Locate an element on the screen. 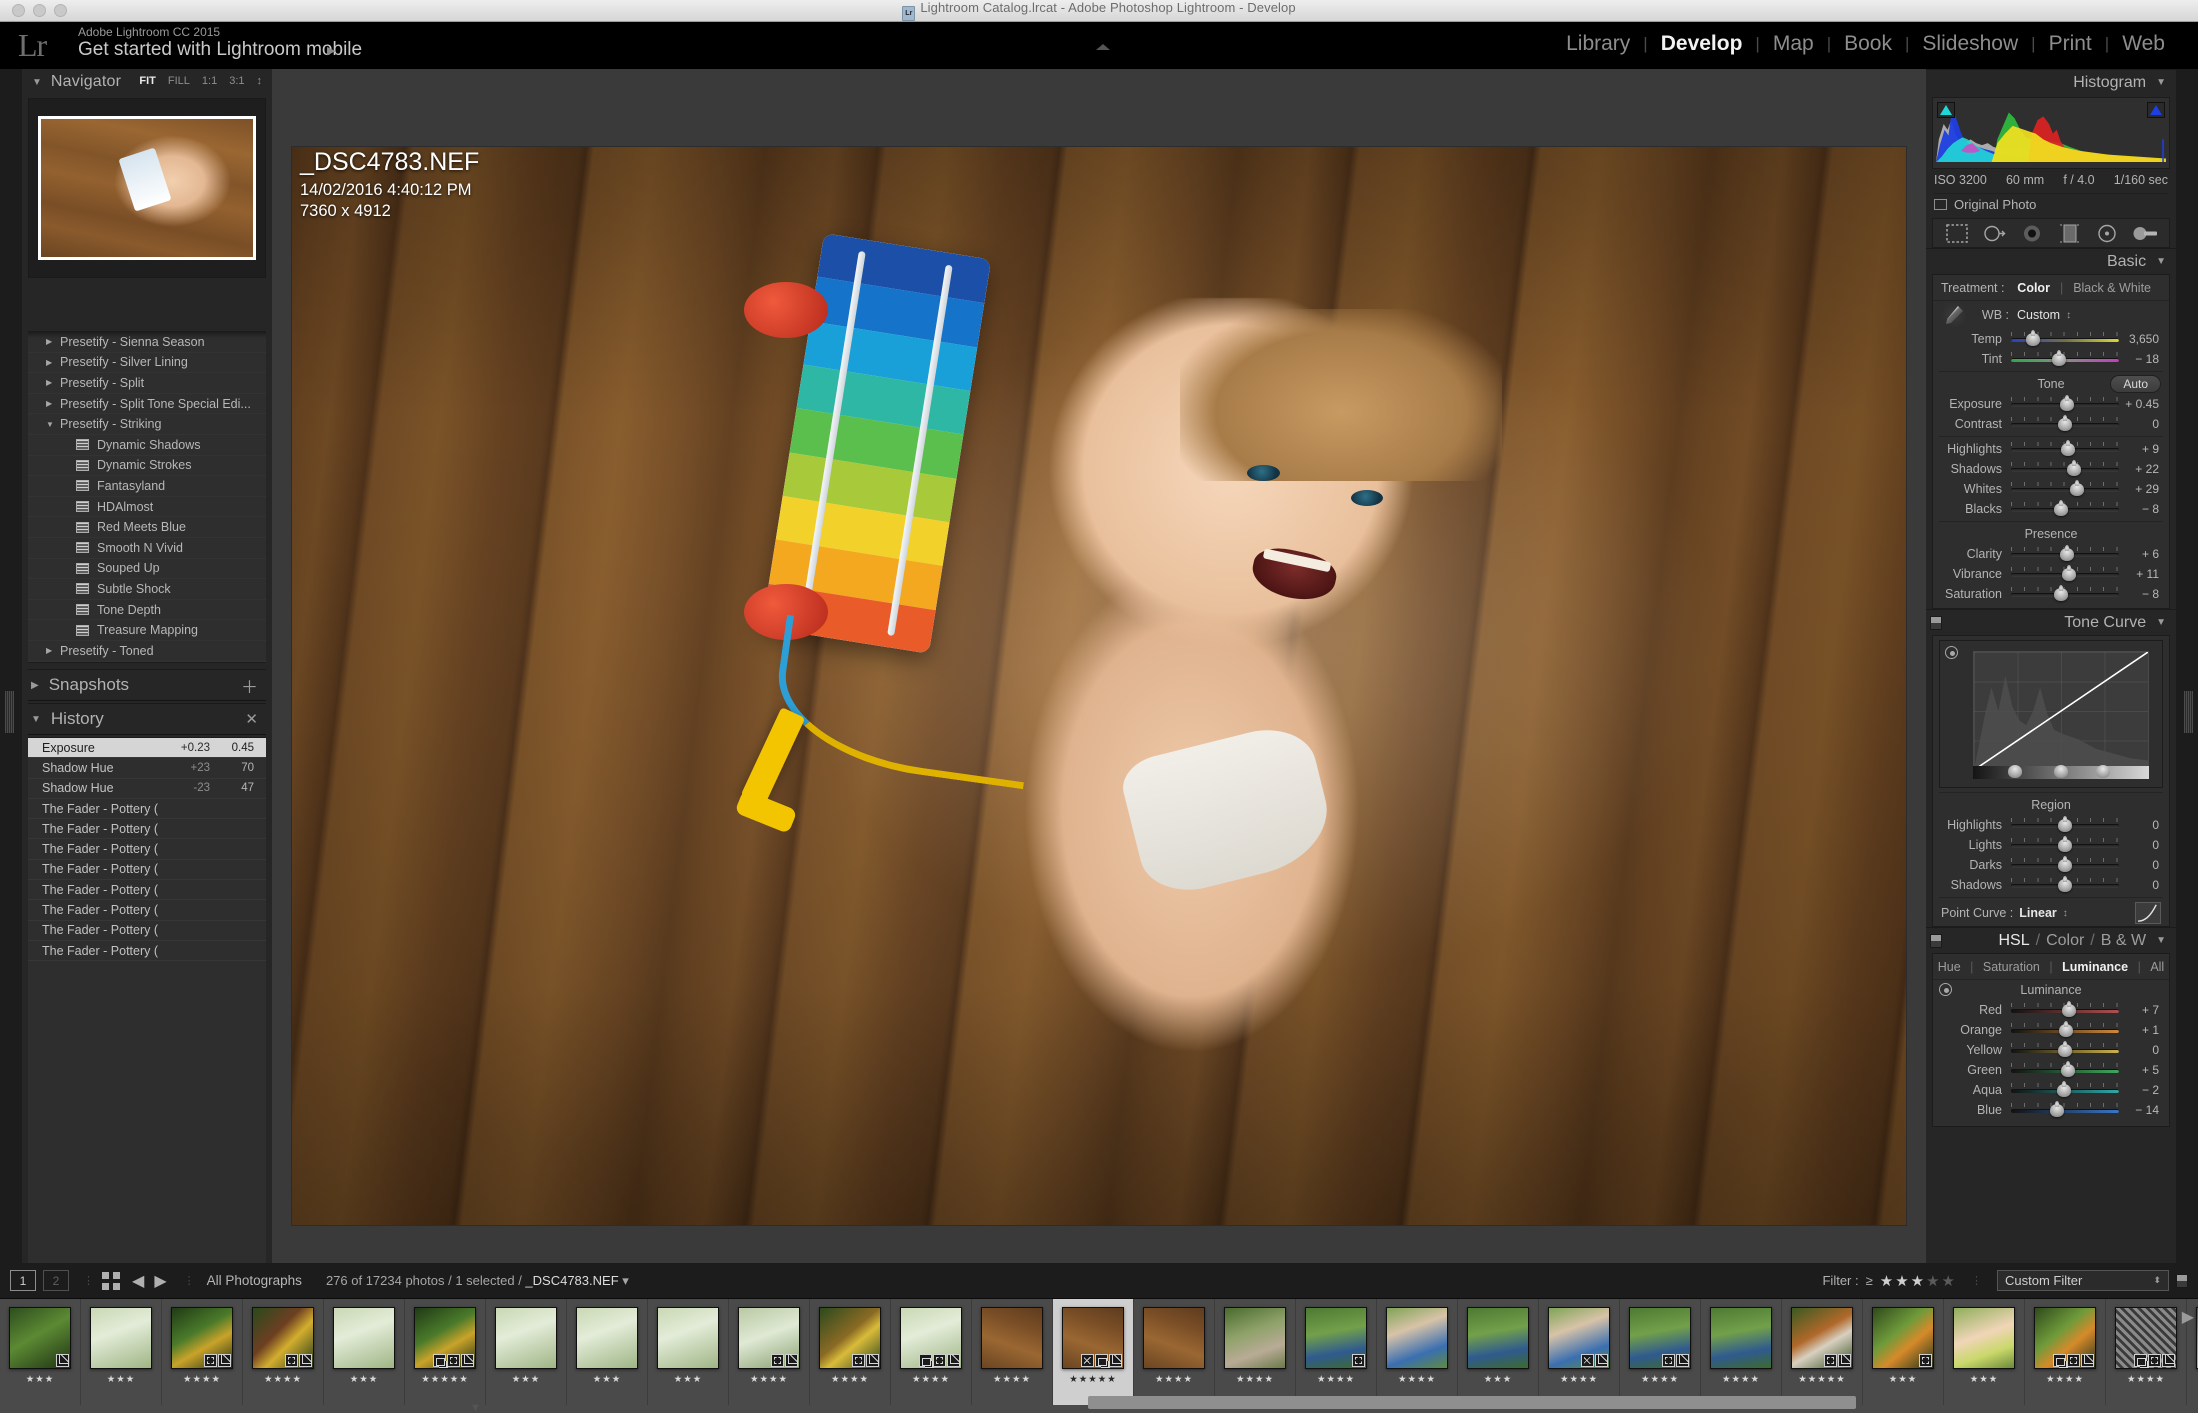 The height and width of the screenshot is (1413, 2198). hsl-panel-header: HSL / Color / B & W ▼ is located at coordinates (2051, 940).